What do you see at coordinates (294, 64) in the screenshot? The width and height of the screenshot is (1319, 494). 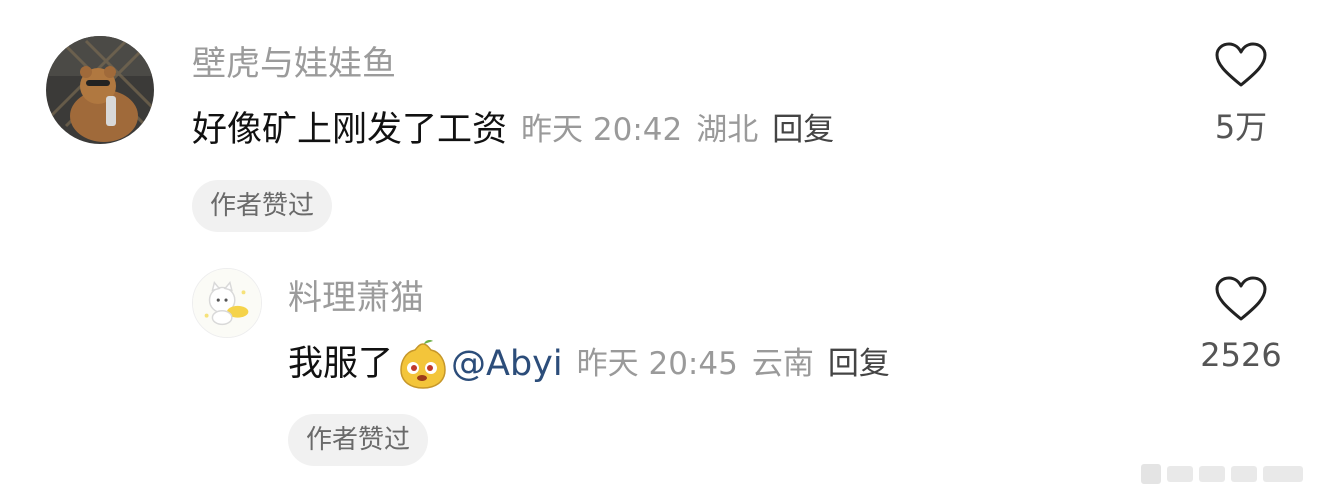 I see `comment-username: 壁虎与娃娃鱼` at bounding box center [294, 64].